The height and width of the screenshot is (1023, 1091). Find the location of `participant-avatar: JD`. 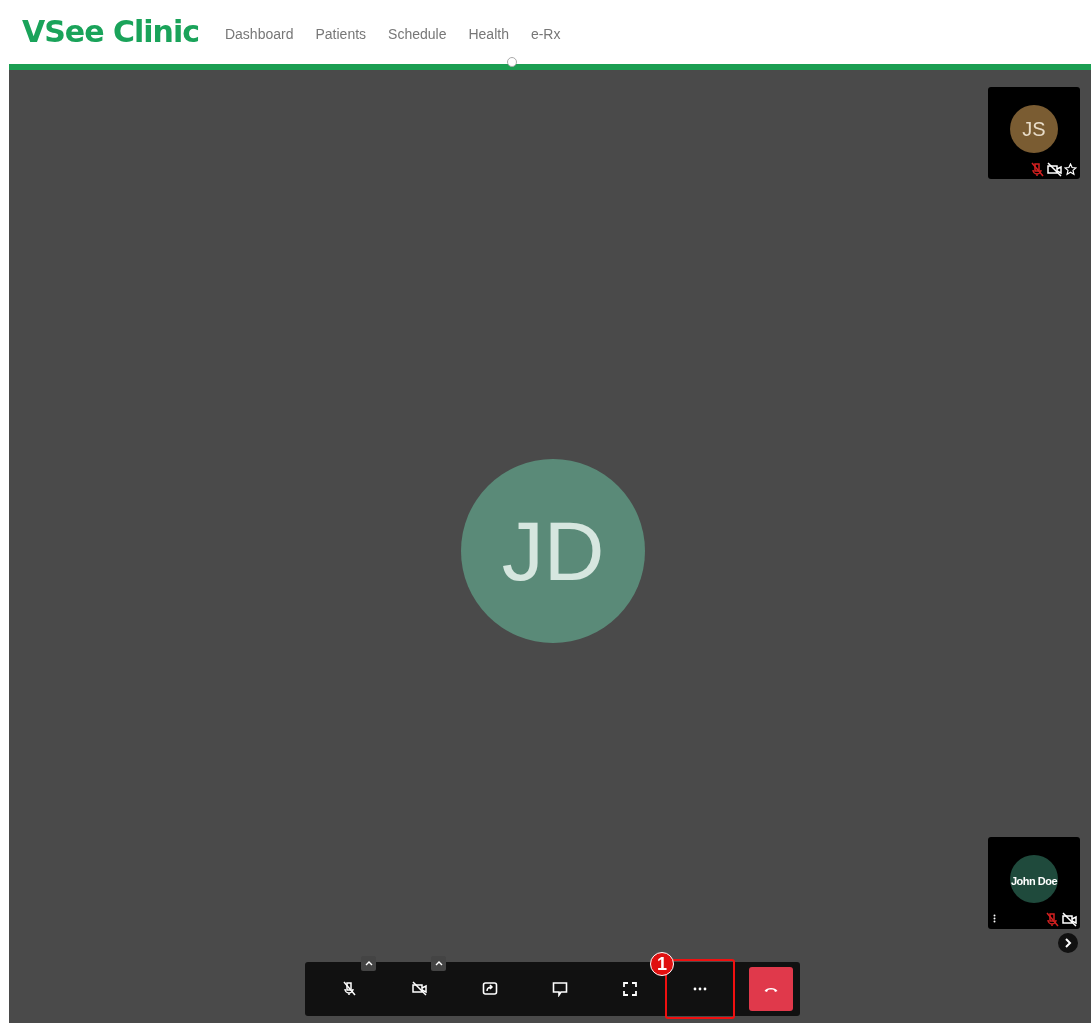

participant-avatar: JD is located at coordinates (553, 551).